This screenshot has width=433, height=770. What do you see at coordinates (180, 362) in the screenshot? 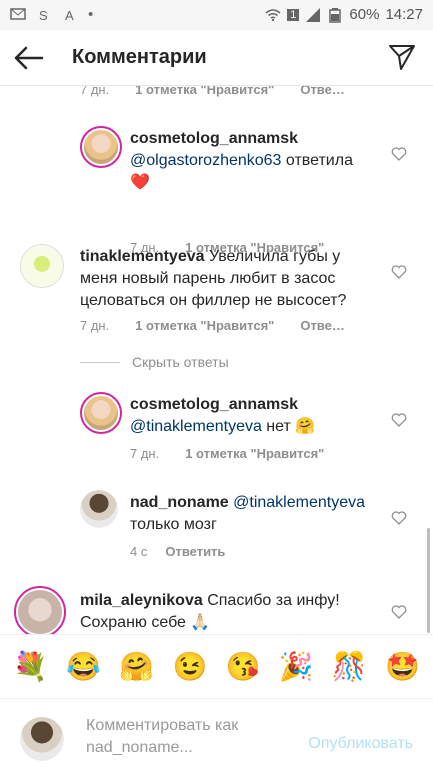
I see `hide-replies-label: Скрыть ответы` at bounding box center [180, 362].